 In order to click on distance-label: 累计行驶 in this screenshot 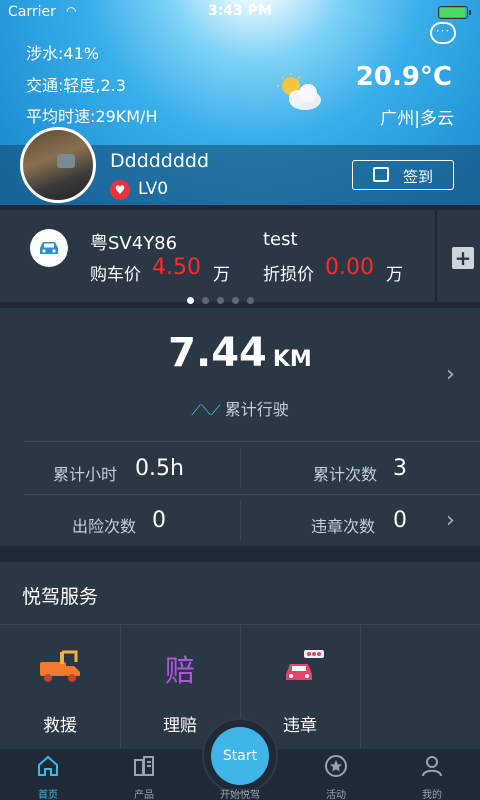, I will do `click(256, 409)`.